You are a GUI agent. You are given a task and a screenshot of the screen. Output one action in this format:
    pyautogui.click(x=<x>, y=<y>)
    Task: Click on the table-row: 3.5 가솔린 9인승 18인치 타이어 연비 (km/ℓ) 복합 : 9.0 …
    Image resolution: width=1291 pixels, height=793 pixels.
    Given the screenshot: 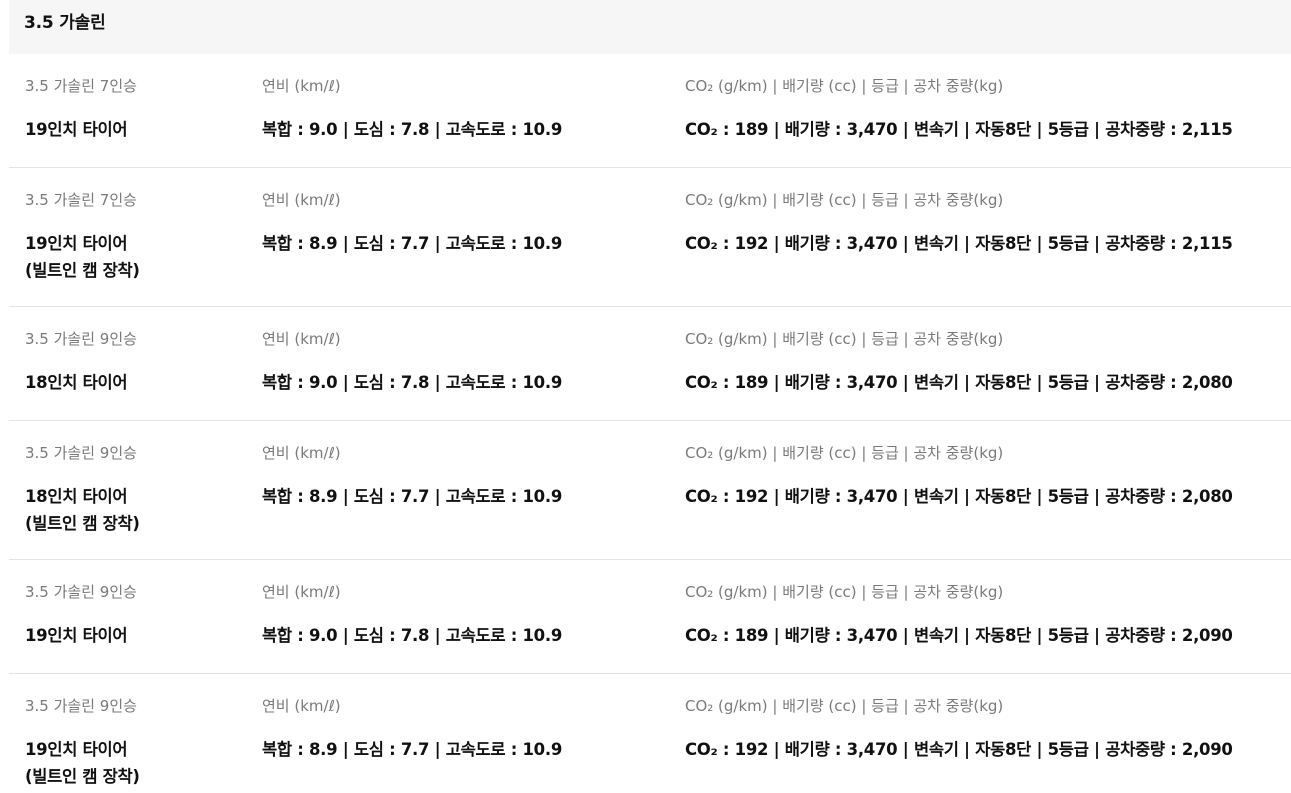 What is the action you would take?
    pyautogui.click(x=650, y=364)
    